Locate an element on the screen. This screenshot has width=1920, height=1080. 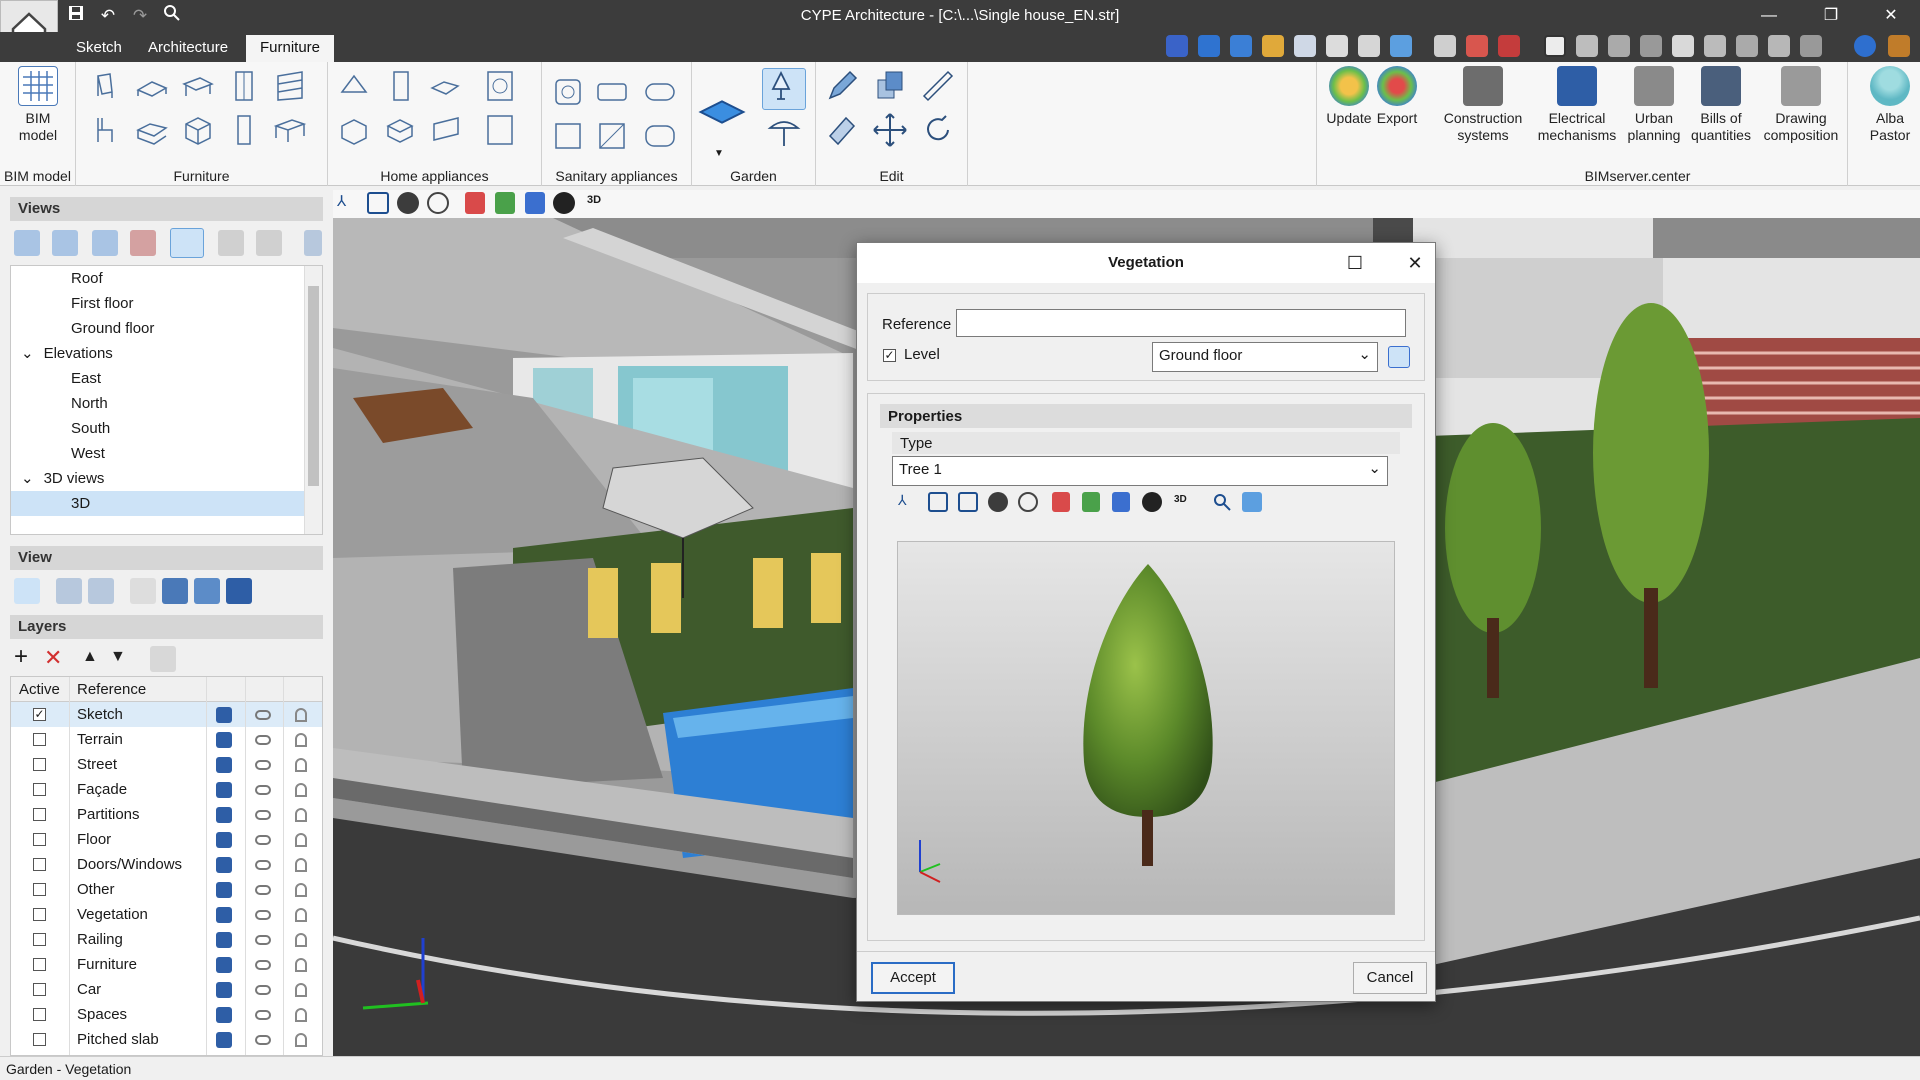
dryer-icon is located at coordinates (500, 130).